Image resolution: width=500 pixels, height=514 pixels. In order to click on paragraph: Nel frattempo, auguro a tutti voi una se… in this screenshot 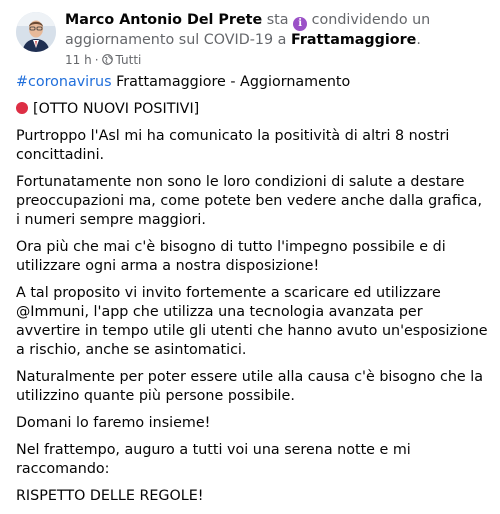, I will do `click(213, 459)`.